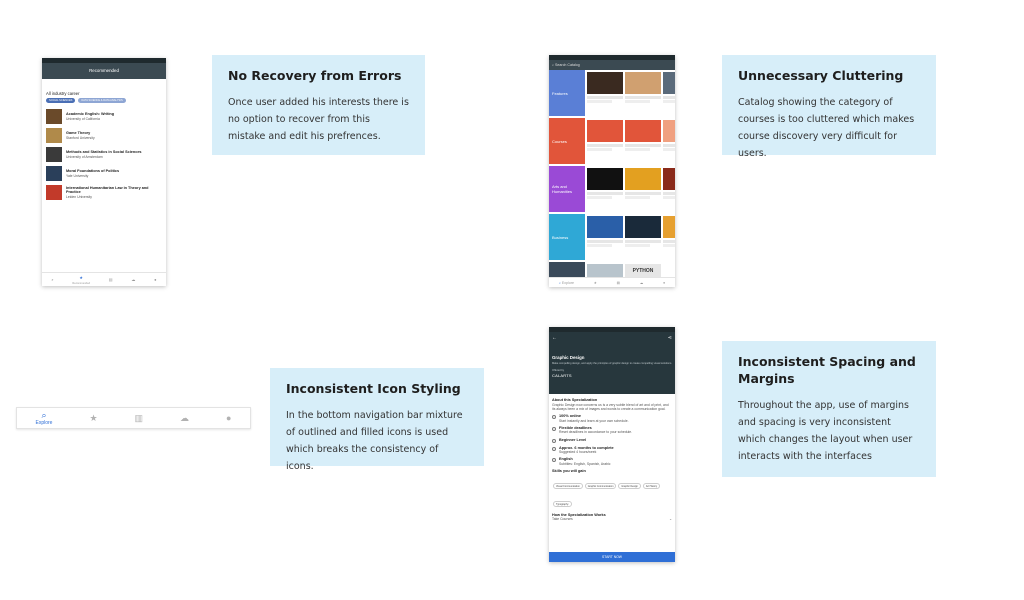 This screenshot has width=1024, height=600. I want to click on book-tab: ▥, so click(139, 418).